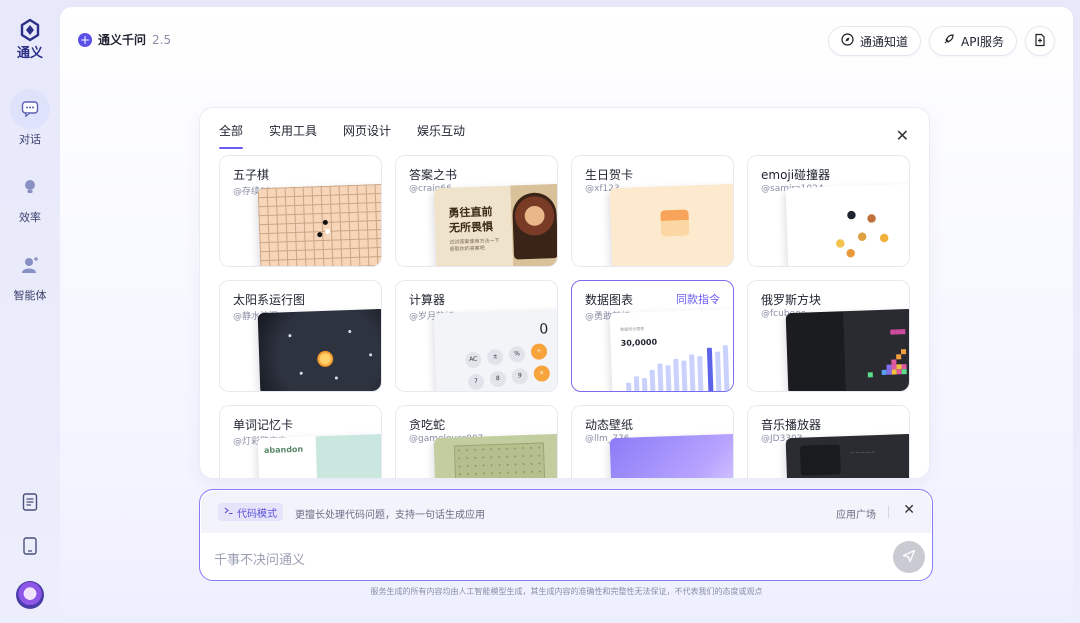 The width and height of the screenshot is (1080, 623). I want to click on new-doc-button, so click(1040, 41).